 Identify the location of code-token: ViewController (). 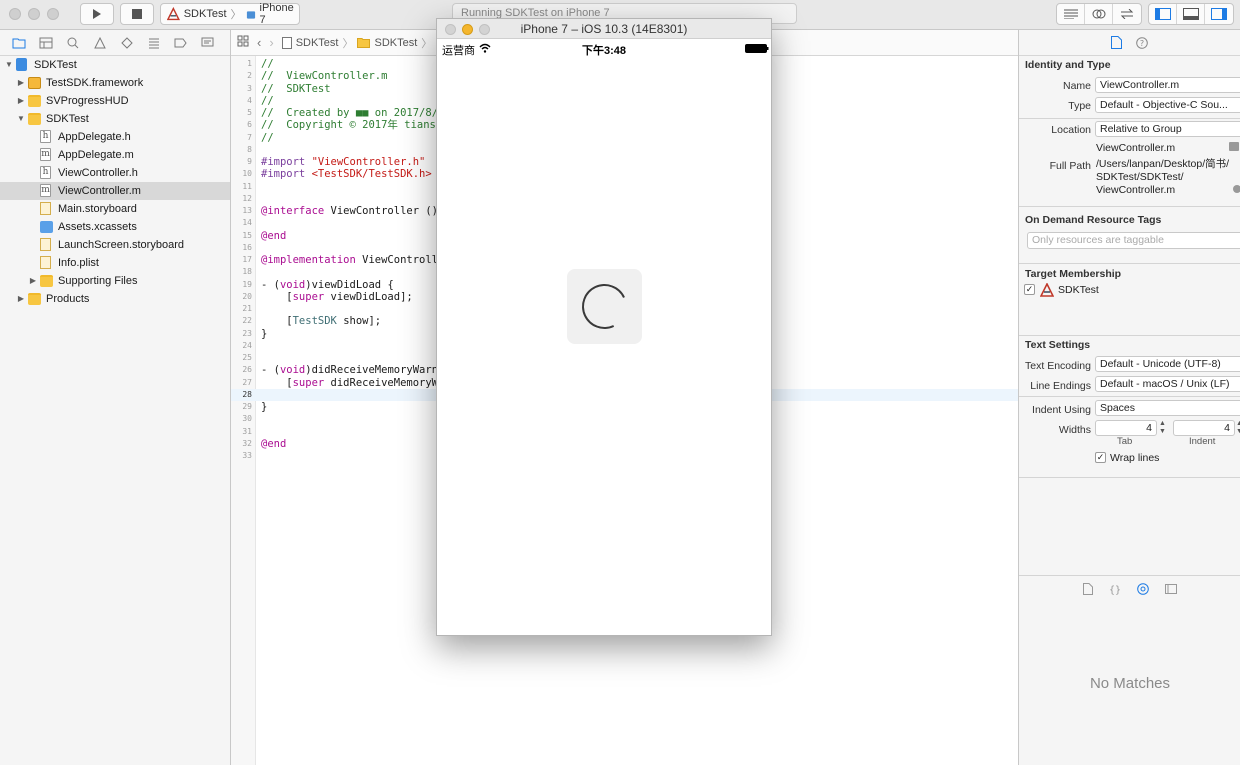
(381, 211).